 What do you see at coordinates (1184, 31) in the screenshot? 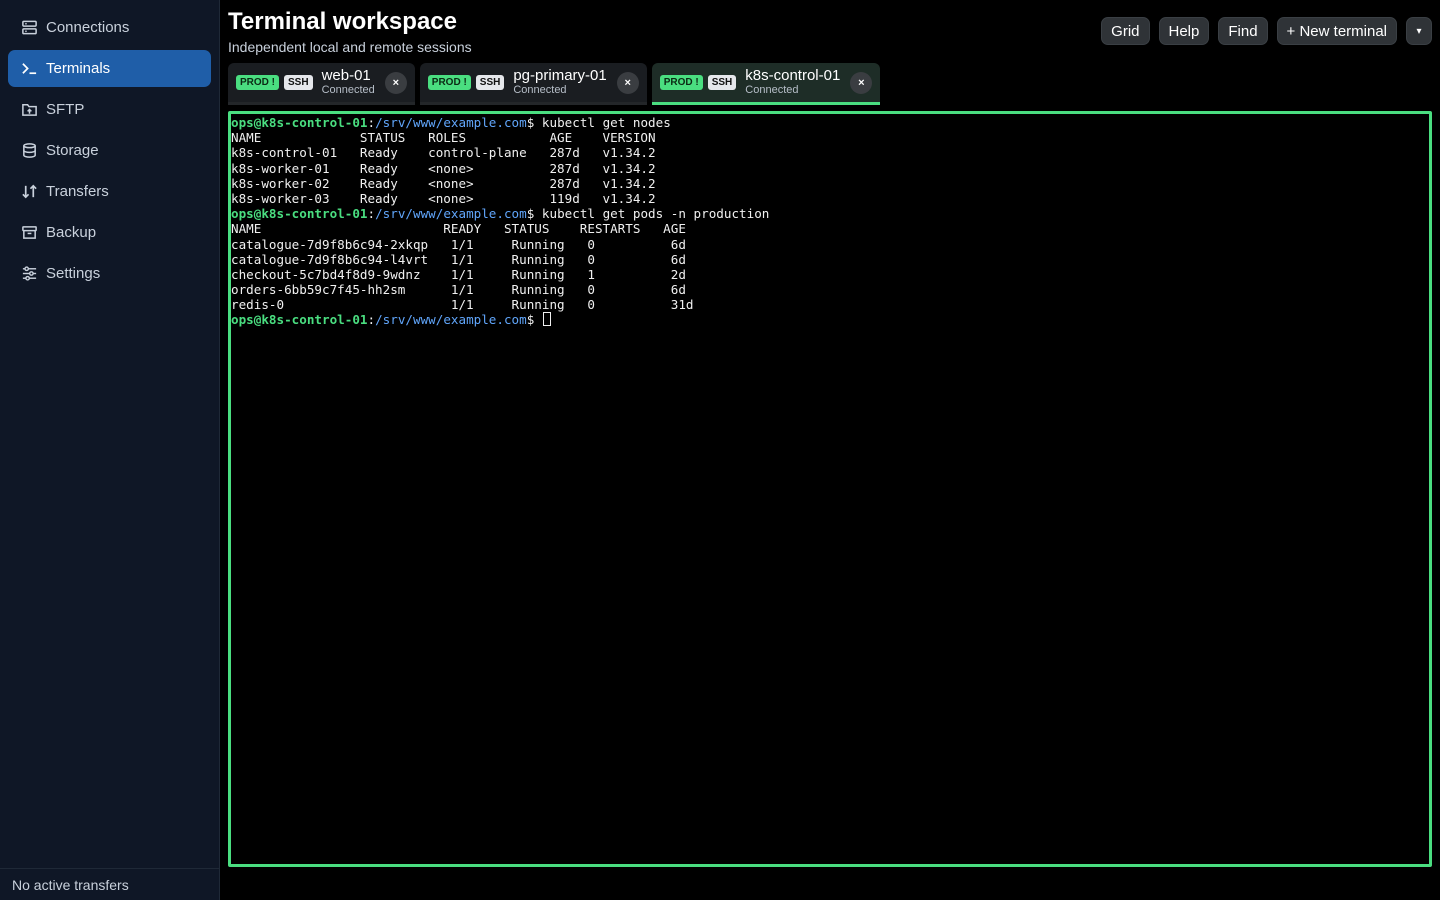
I see `help-button: Help` at bounding box center [1184, 31].